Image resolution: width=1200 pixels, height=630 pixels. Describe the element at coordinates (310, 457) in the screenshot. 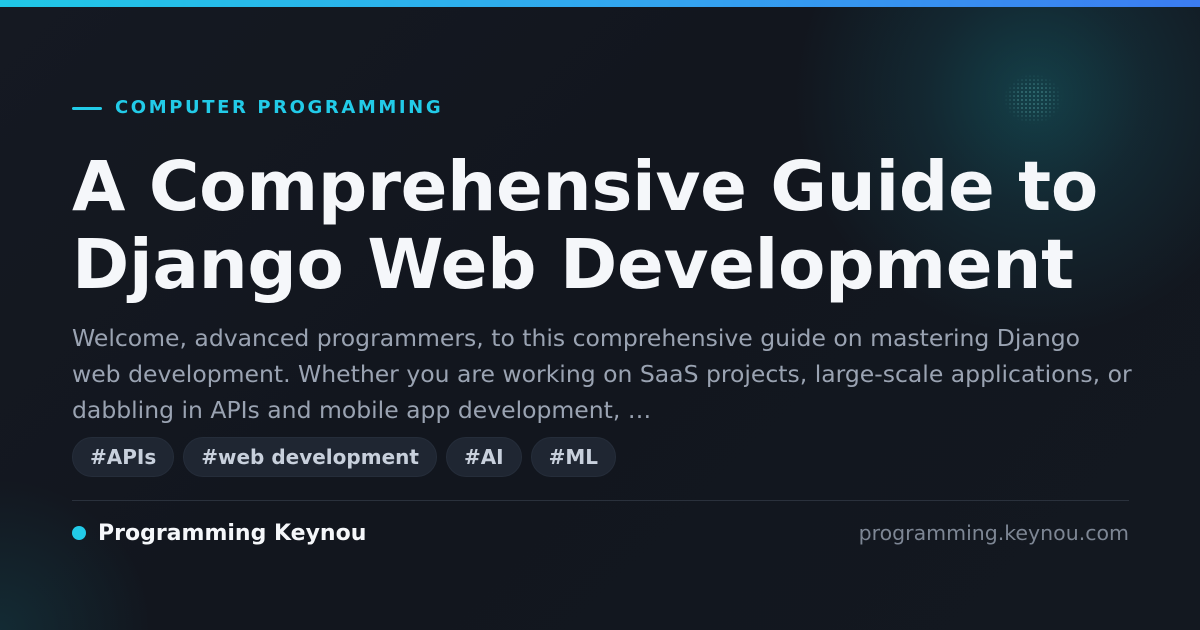

I see `tag-web-development: #web development` at that location.